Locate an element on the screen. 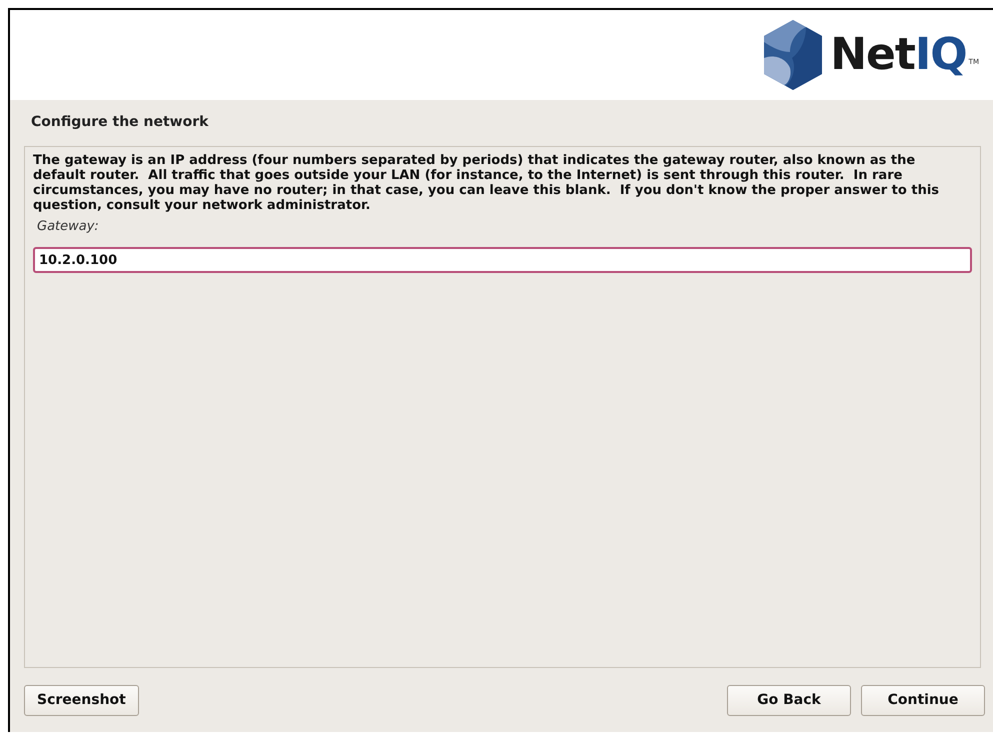 Image resolution: width=993 pixels, height=734 pixels. field-label: Gateway: is located at coordinates (68, 226).